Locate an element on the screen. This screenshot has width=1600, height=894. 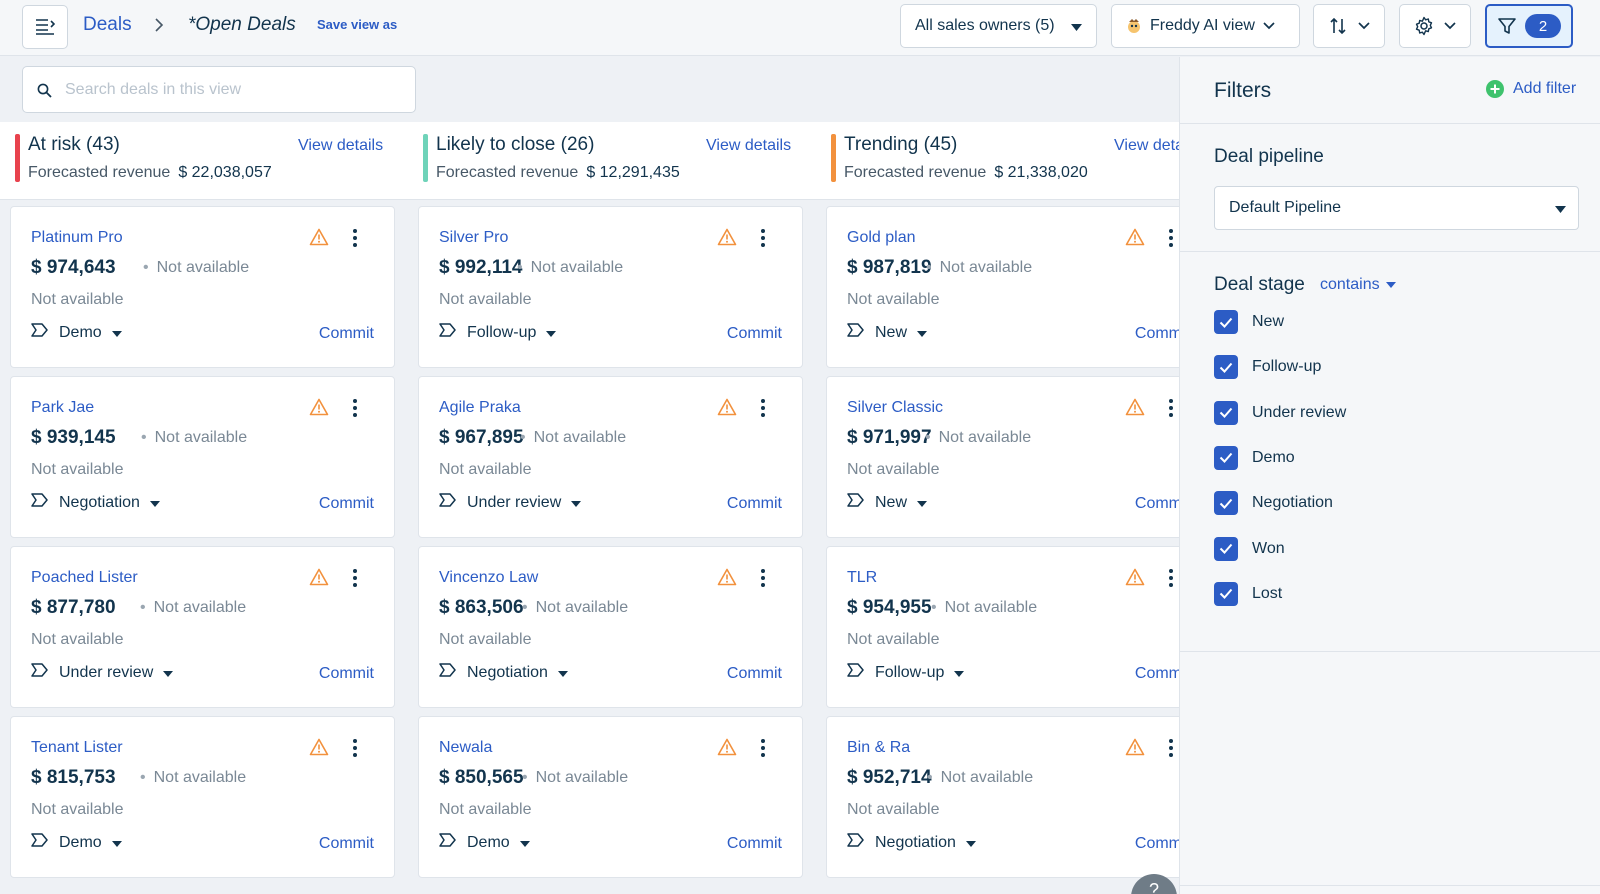
search-input is located at coordinates (235, 90).